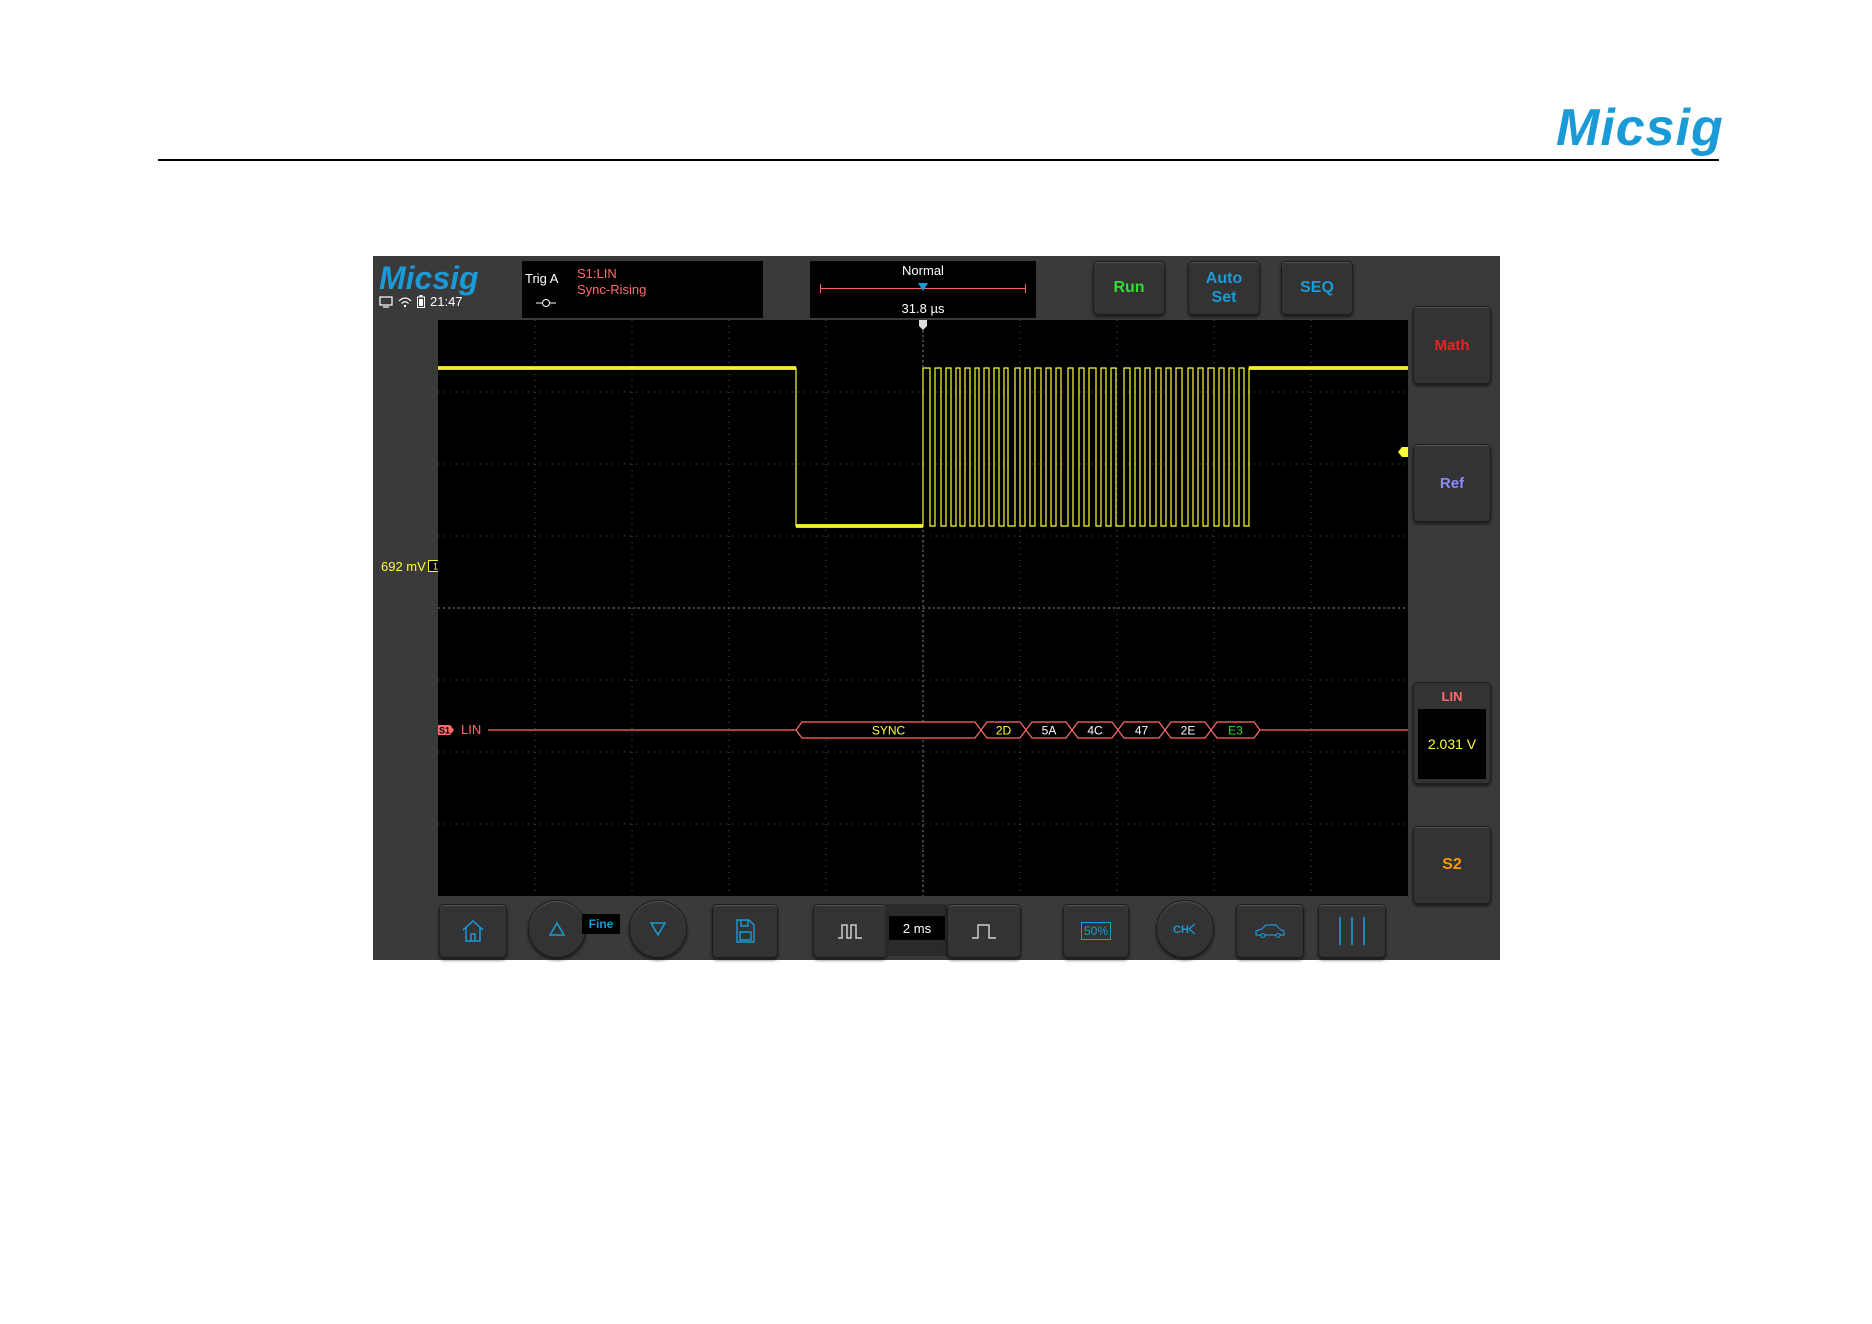 Image resolution: width=1872 pixels, height=1324 pixels. I want to click on timebase-panel: Normal 31.8 µs, so click(923, 289).